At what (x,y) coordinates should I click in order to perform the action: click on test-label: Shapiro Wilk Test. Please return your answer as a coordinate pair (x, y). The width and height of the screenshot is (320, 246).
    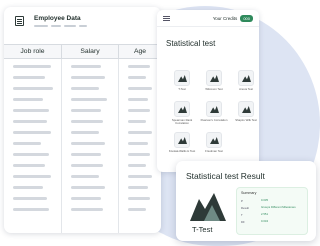
    Looking at the image, I should click on (246, 120).